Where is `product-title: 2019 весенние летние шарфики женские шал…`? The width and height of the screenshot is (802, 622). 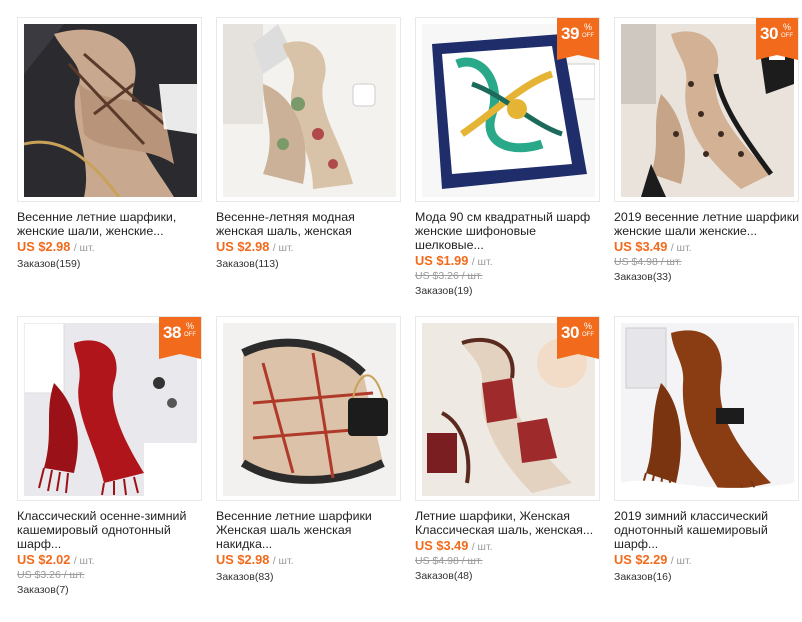
product-title: 2019 весенние летние шарфики женские шал… is located at coordinates (707, 224).